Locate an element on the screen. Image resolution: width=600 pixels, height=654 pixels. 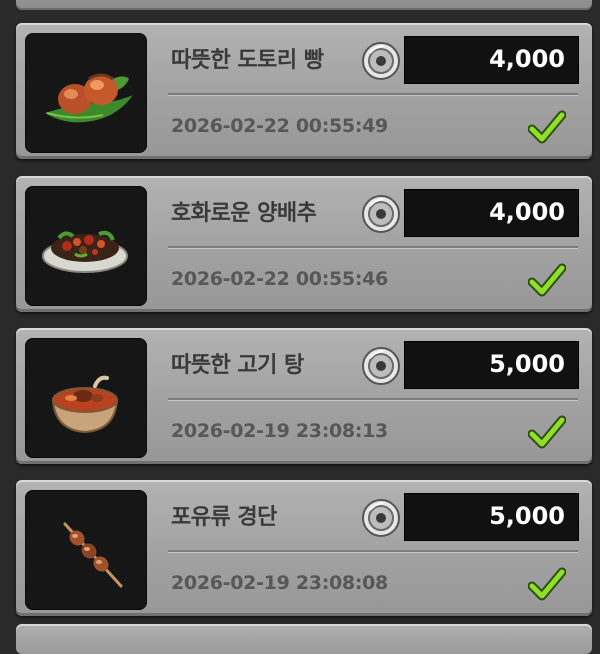
purchase-date: 2026-02-19 23:08:08 is located at coordinates (279, 583).